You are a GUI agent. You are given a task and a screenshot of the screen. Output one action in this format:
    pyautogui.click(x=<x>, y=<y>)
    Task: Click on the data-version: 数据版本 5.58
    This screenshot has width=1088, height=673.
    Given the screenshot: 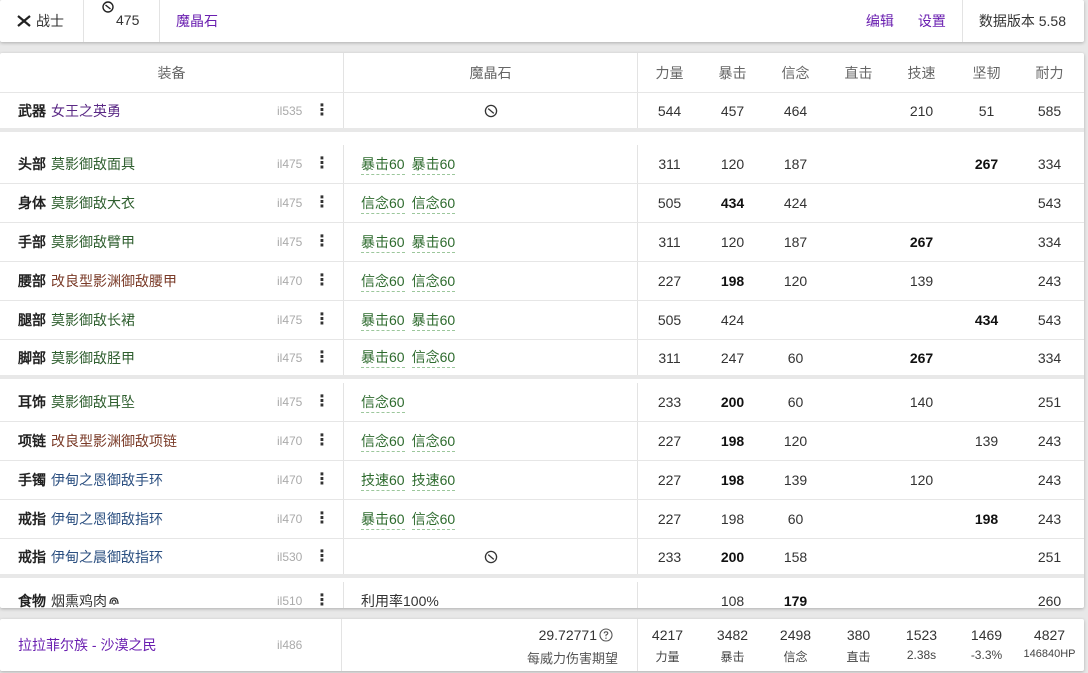 What is the action you would take?
    pyautogui.click(x=1022, y=21)
    